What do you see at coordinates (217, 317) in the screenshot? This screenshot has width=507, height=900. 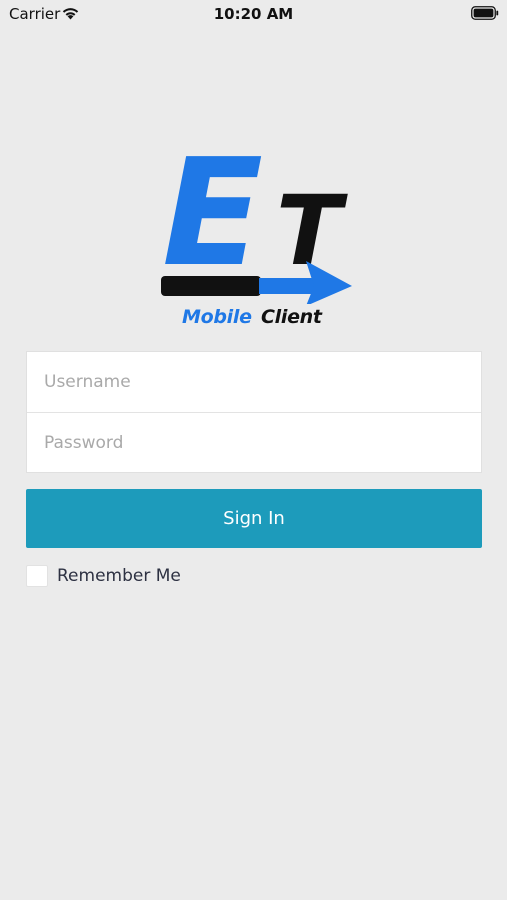 I see `logo-caption-mobile: Mobile` at bounding box center [217, 317].